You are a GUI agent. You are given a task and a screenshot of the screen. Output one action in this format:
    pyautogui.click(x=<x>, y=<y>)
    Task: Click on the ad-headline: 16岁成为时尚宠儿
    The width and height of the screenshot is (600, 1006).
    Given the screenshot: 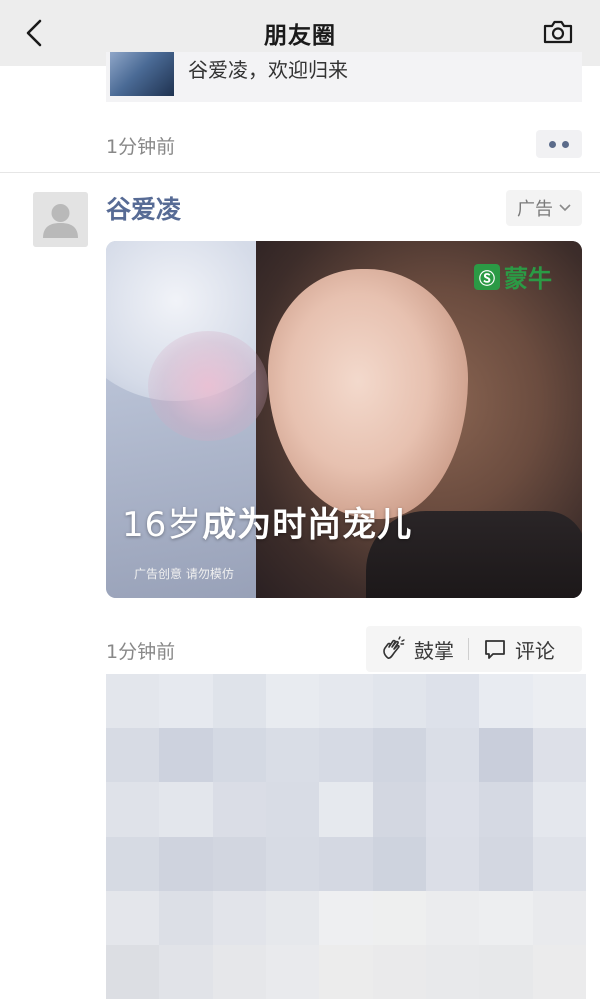 What is the action you would take?
    pyautogui.click(x=267, y=525)
    